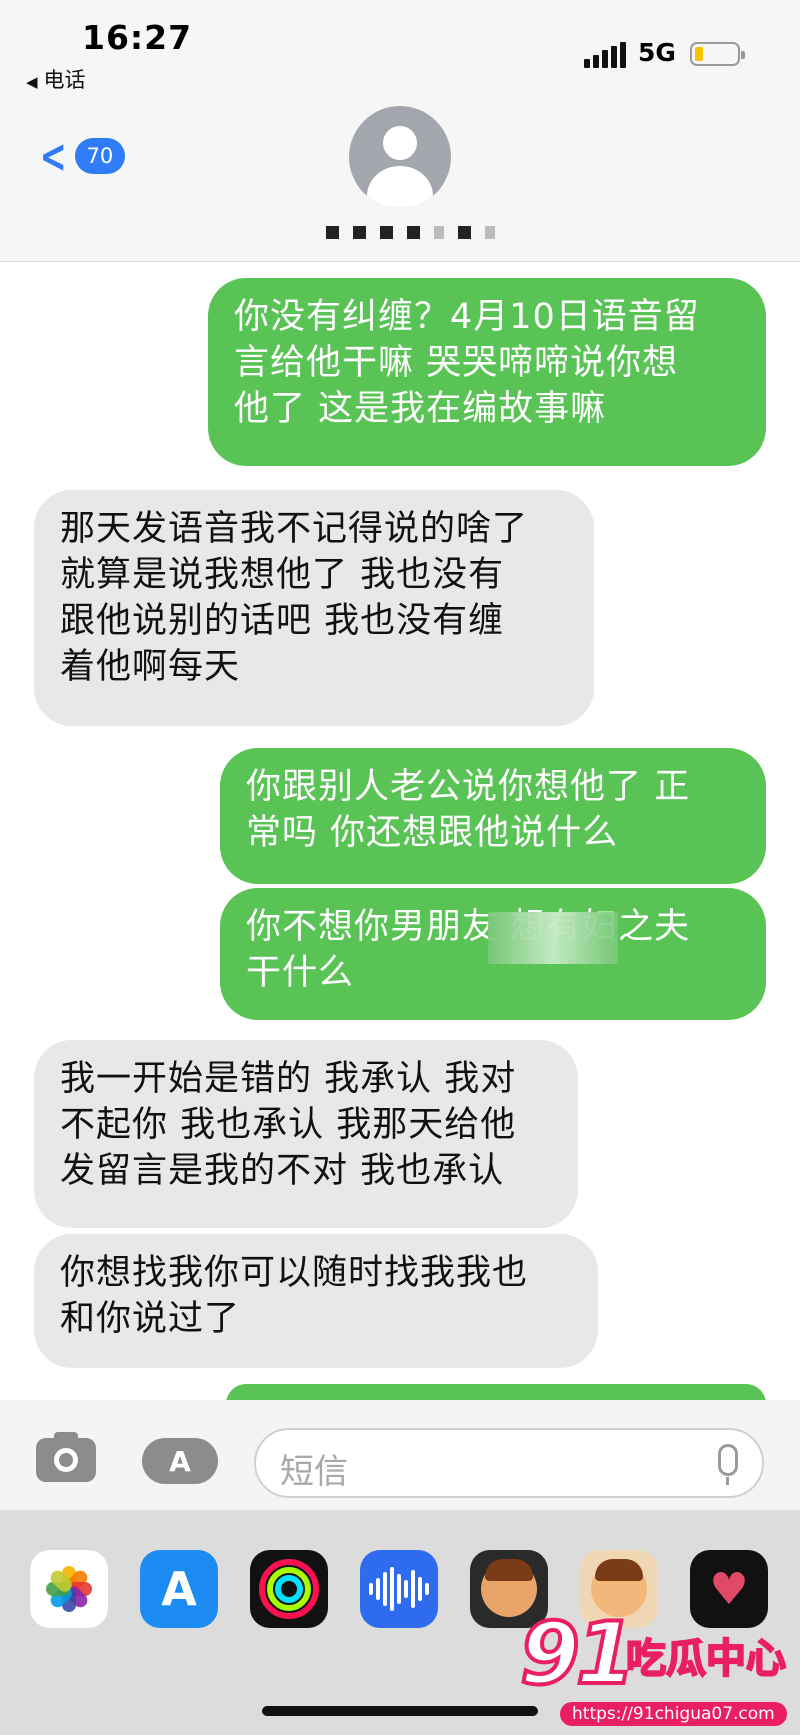 The height and width of the screenshot is (1735, 800). Describe the element at coordinates (657, 52) in the screenshot. I see `network-type: 5G` at that location.